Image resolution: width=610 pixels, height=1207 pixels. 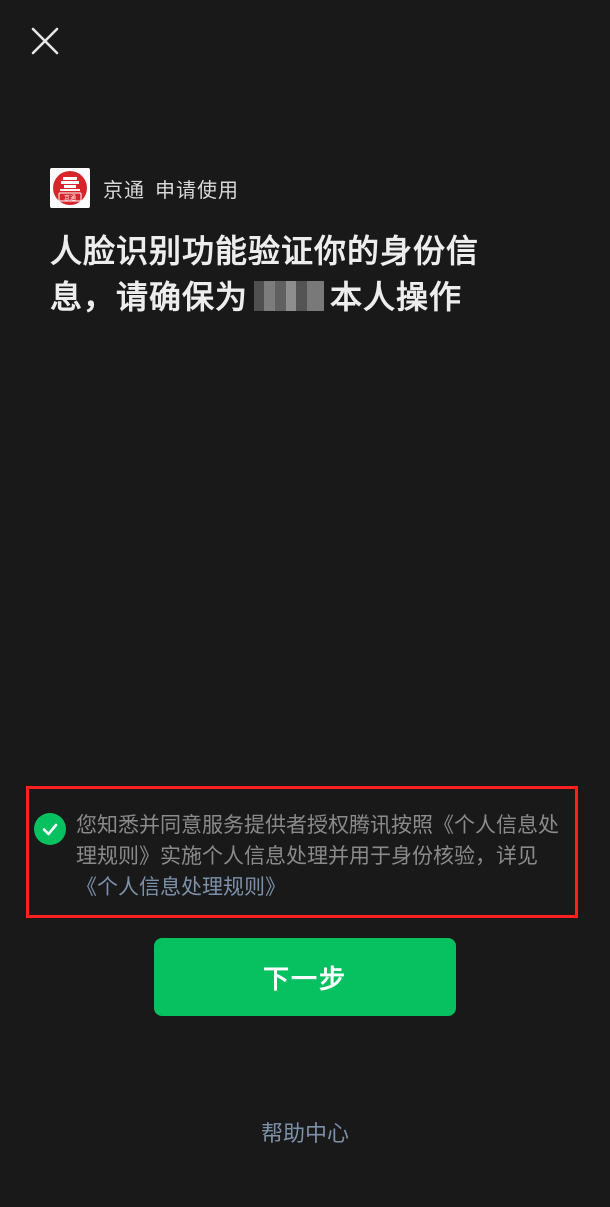 I want to click on consent-checkbox, so click(x=50, y=829).